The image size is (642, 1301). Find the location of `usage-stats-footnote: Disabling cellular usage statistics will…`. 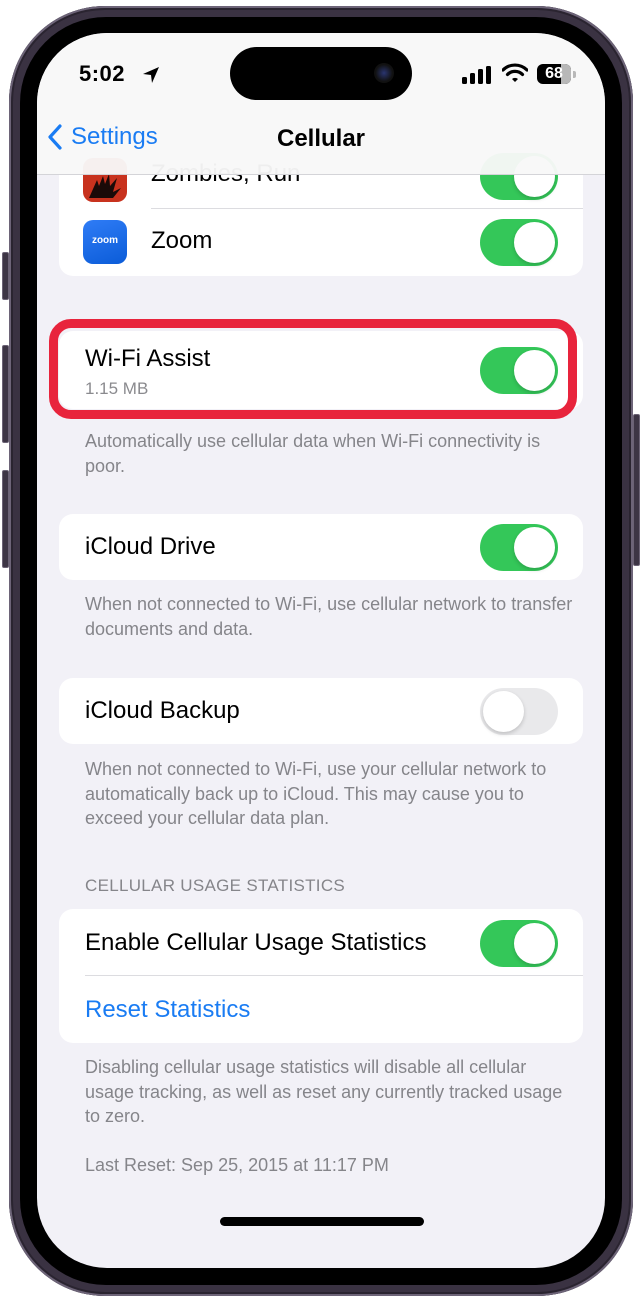

usage-stats-footnote: Disabling cellular usage statistics will… is located at coordinates (324, 1091).